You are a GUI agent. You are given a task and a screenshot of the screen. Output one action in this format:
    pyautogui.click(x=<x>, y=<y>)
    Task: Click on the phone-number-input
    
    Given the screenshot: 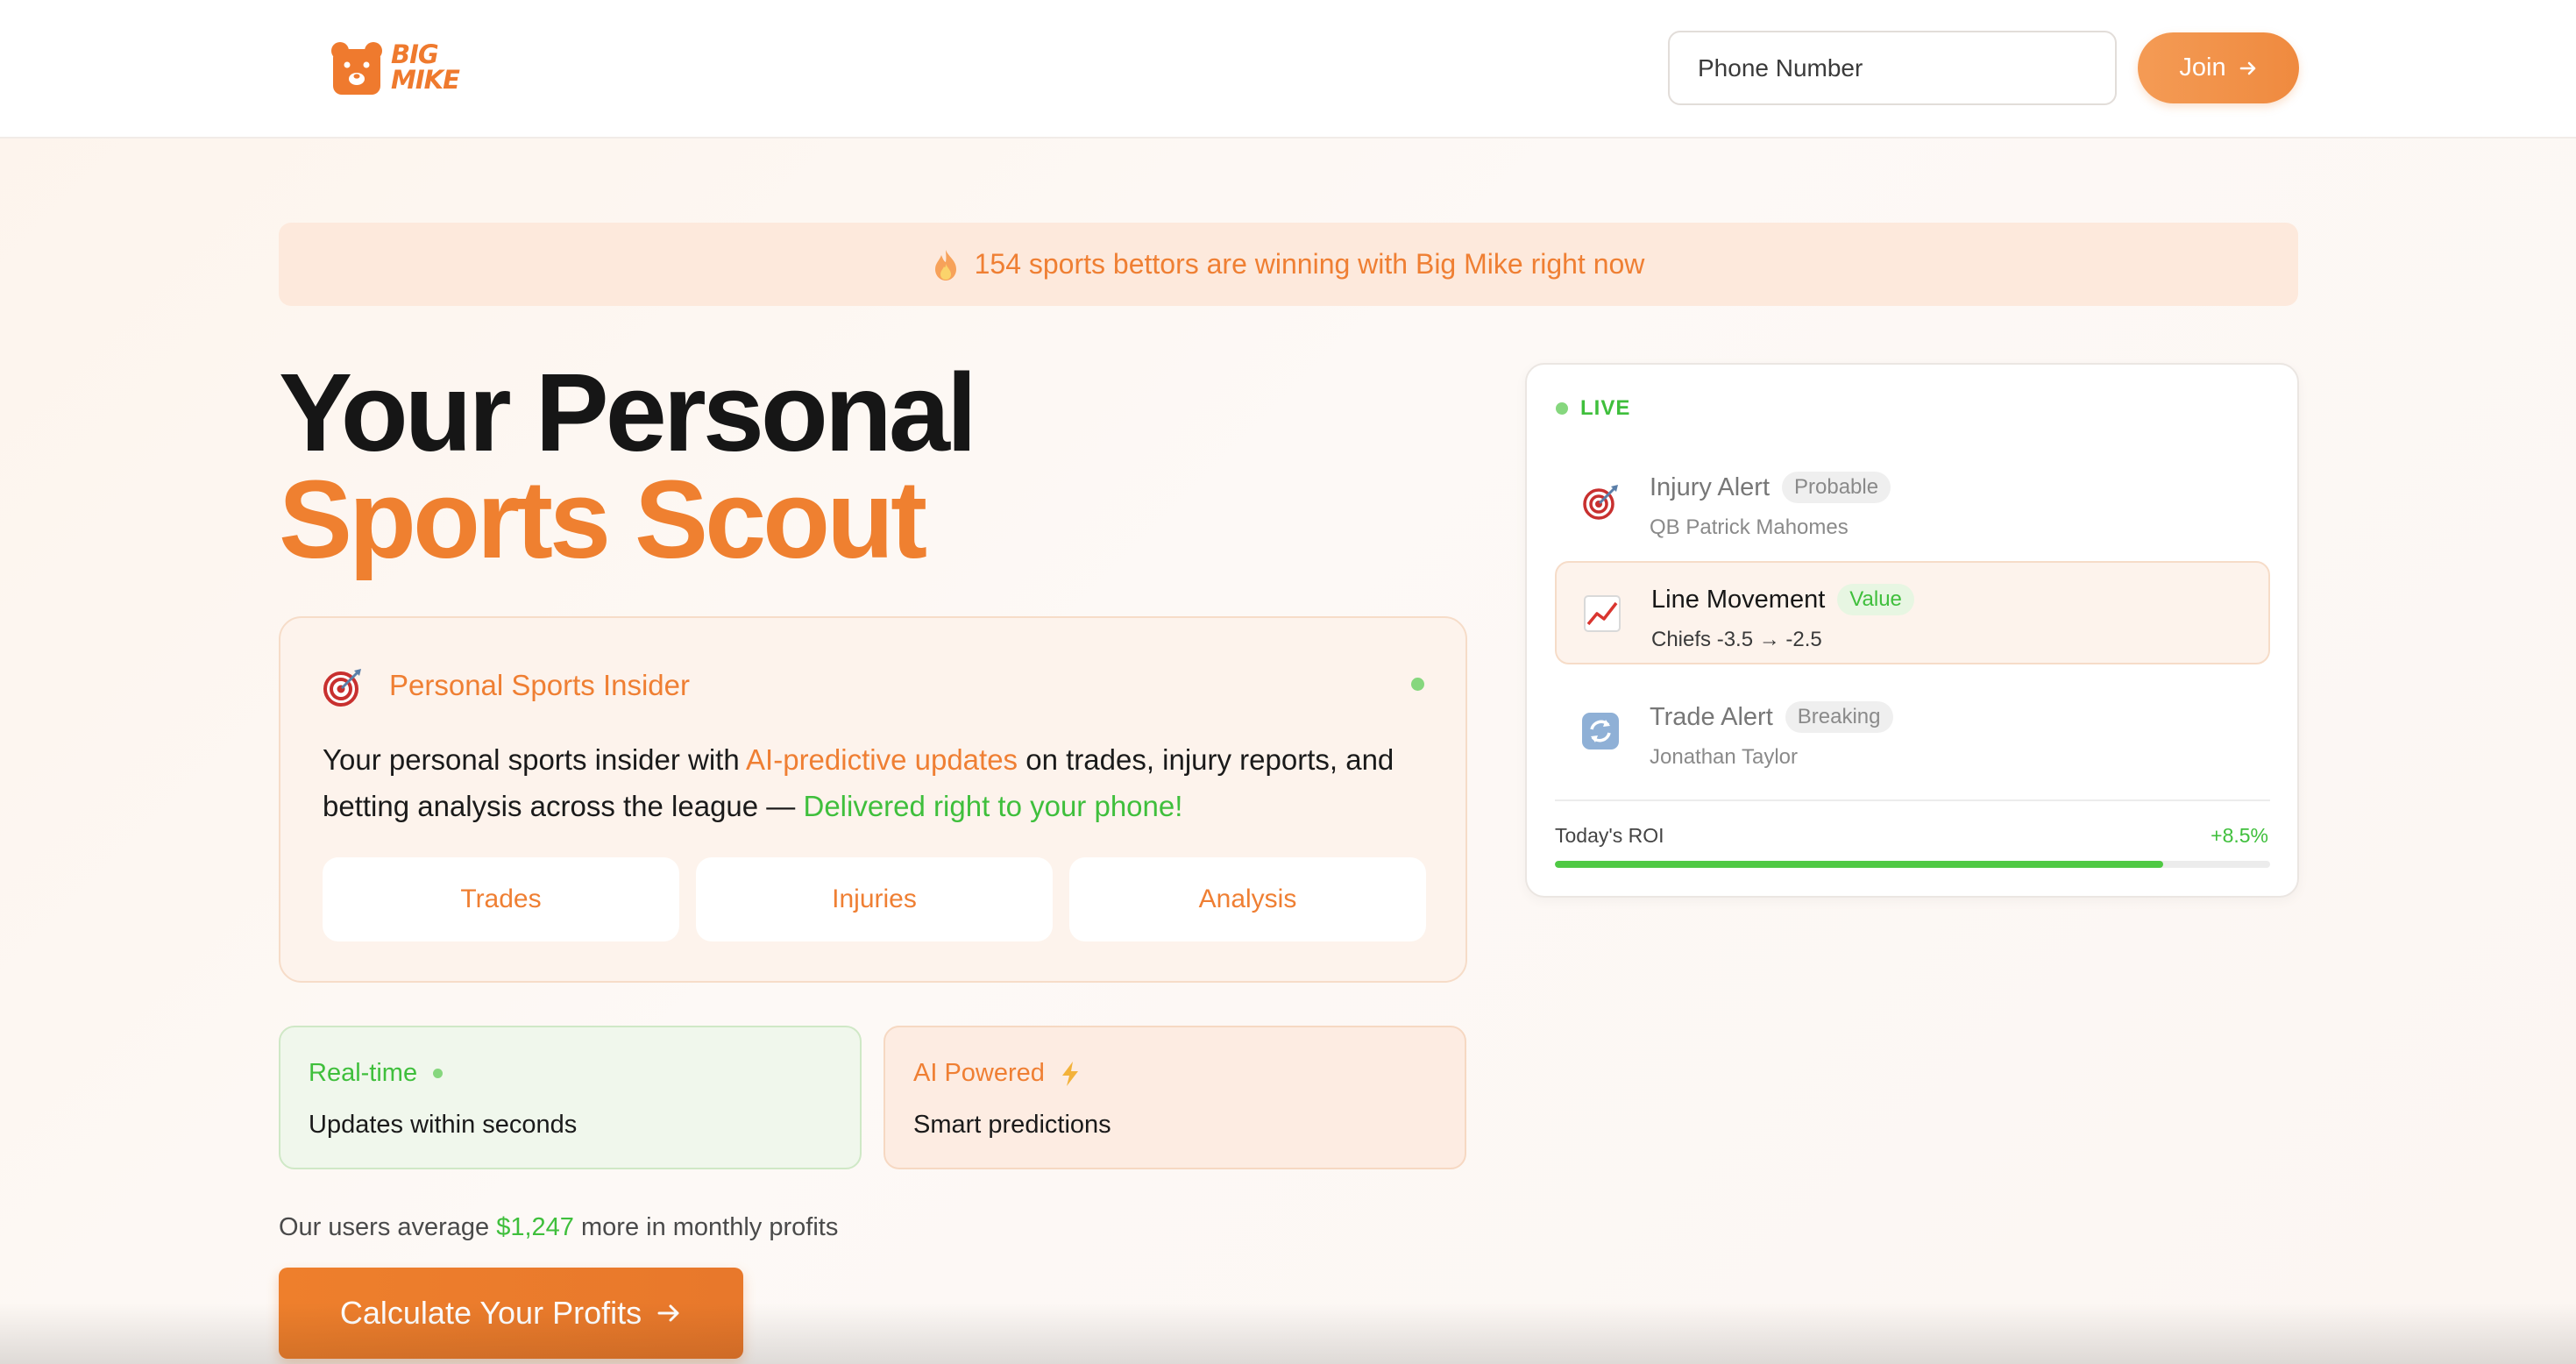 What is the action you would take?
    pyautogui.click(x=1892, y=68)
    